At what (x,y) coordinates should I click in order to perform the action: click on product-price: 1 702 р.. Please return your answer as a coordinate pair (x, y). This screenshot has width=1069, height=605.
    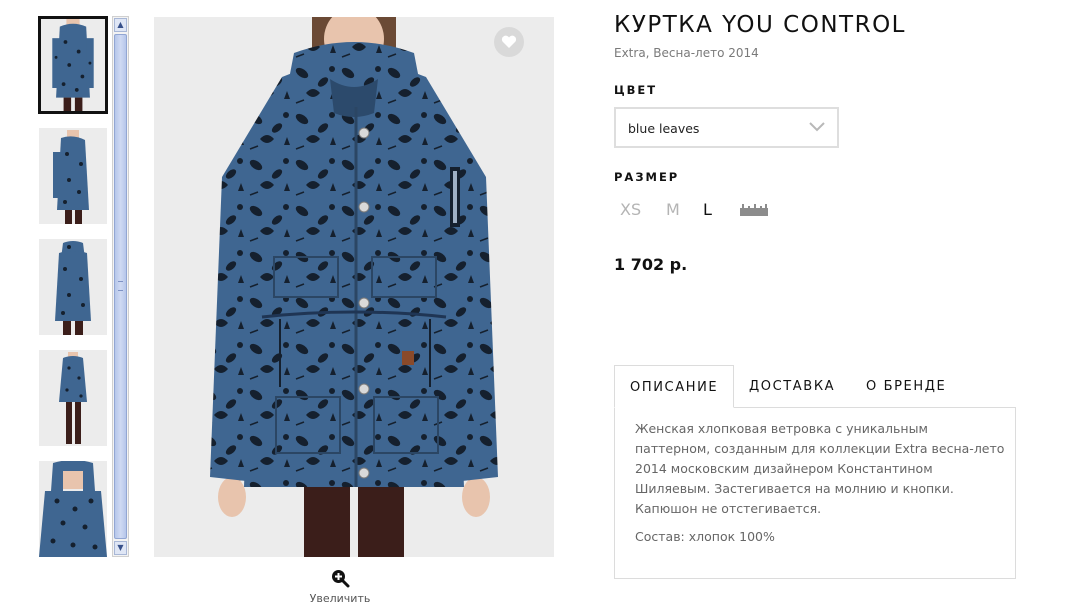
    Looking at the image, I should click on (651, 264).